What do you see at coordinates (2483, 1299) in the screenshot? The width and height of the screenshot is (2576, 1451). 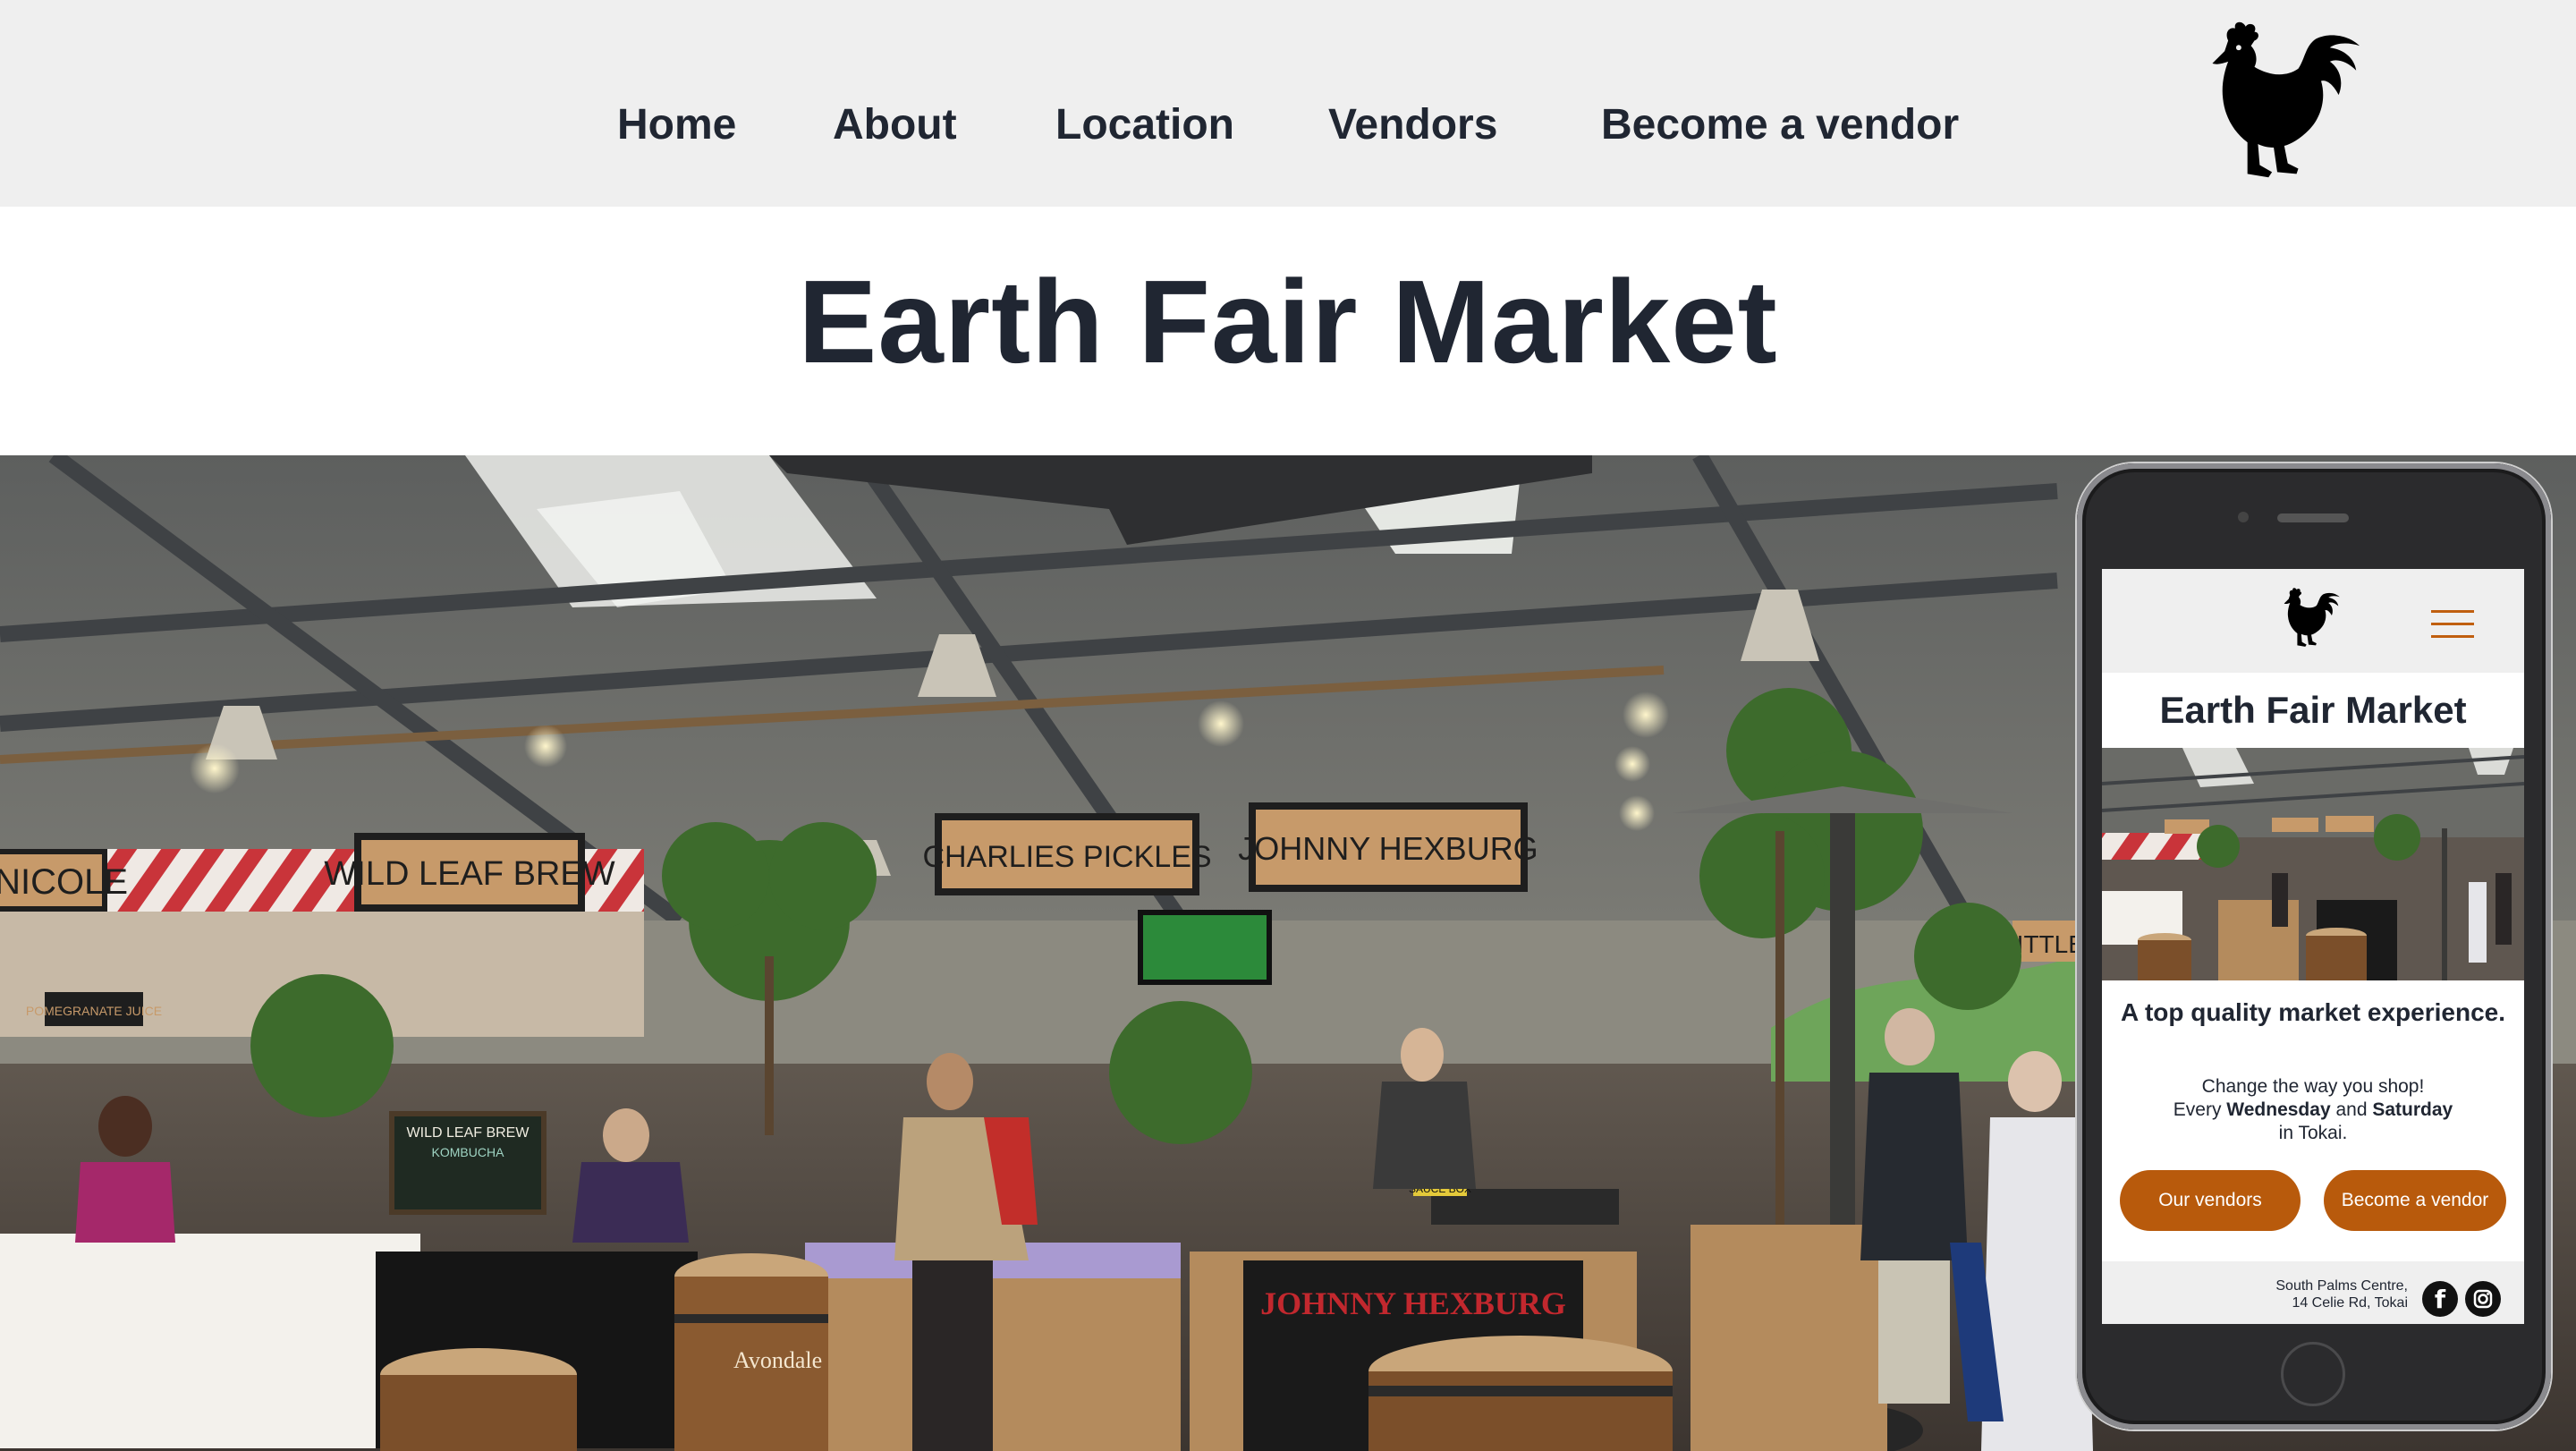 I see `instagram-icon` at bounding box center [2483, 1299].